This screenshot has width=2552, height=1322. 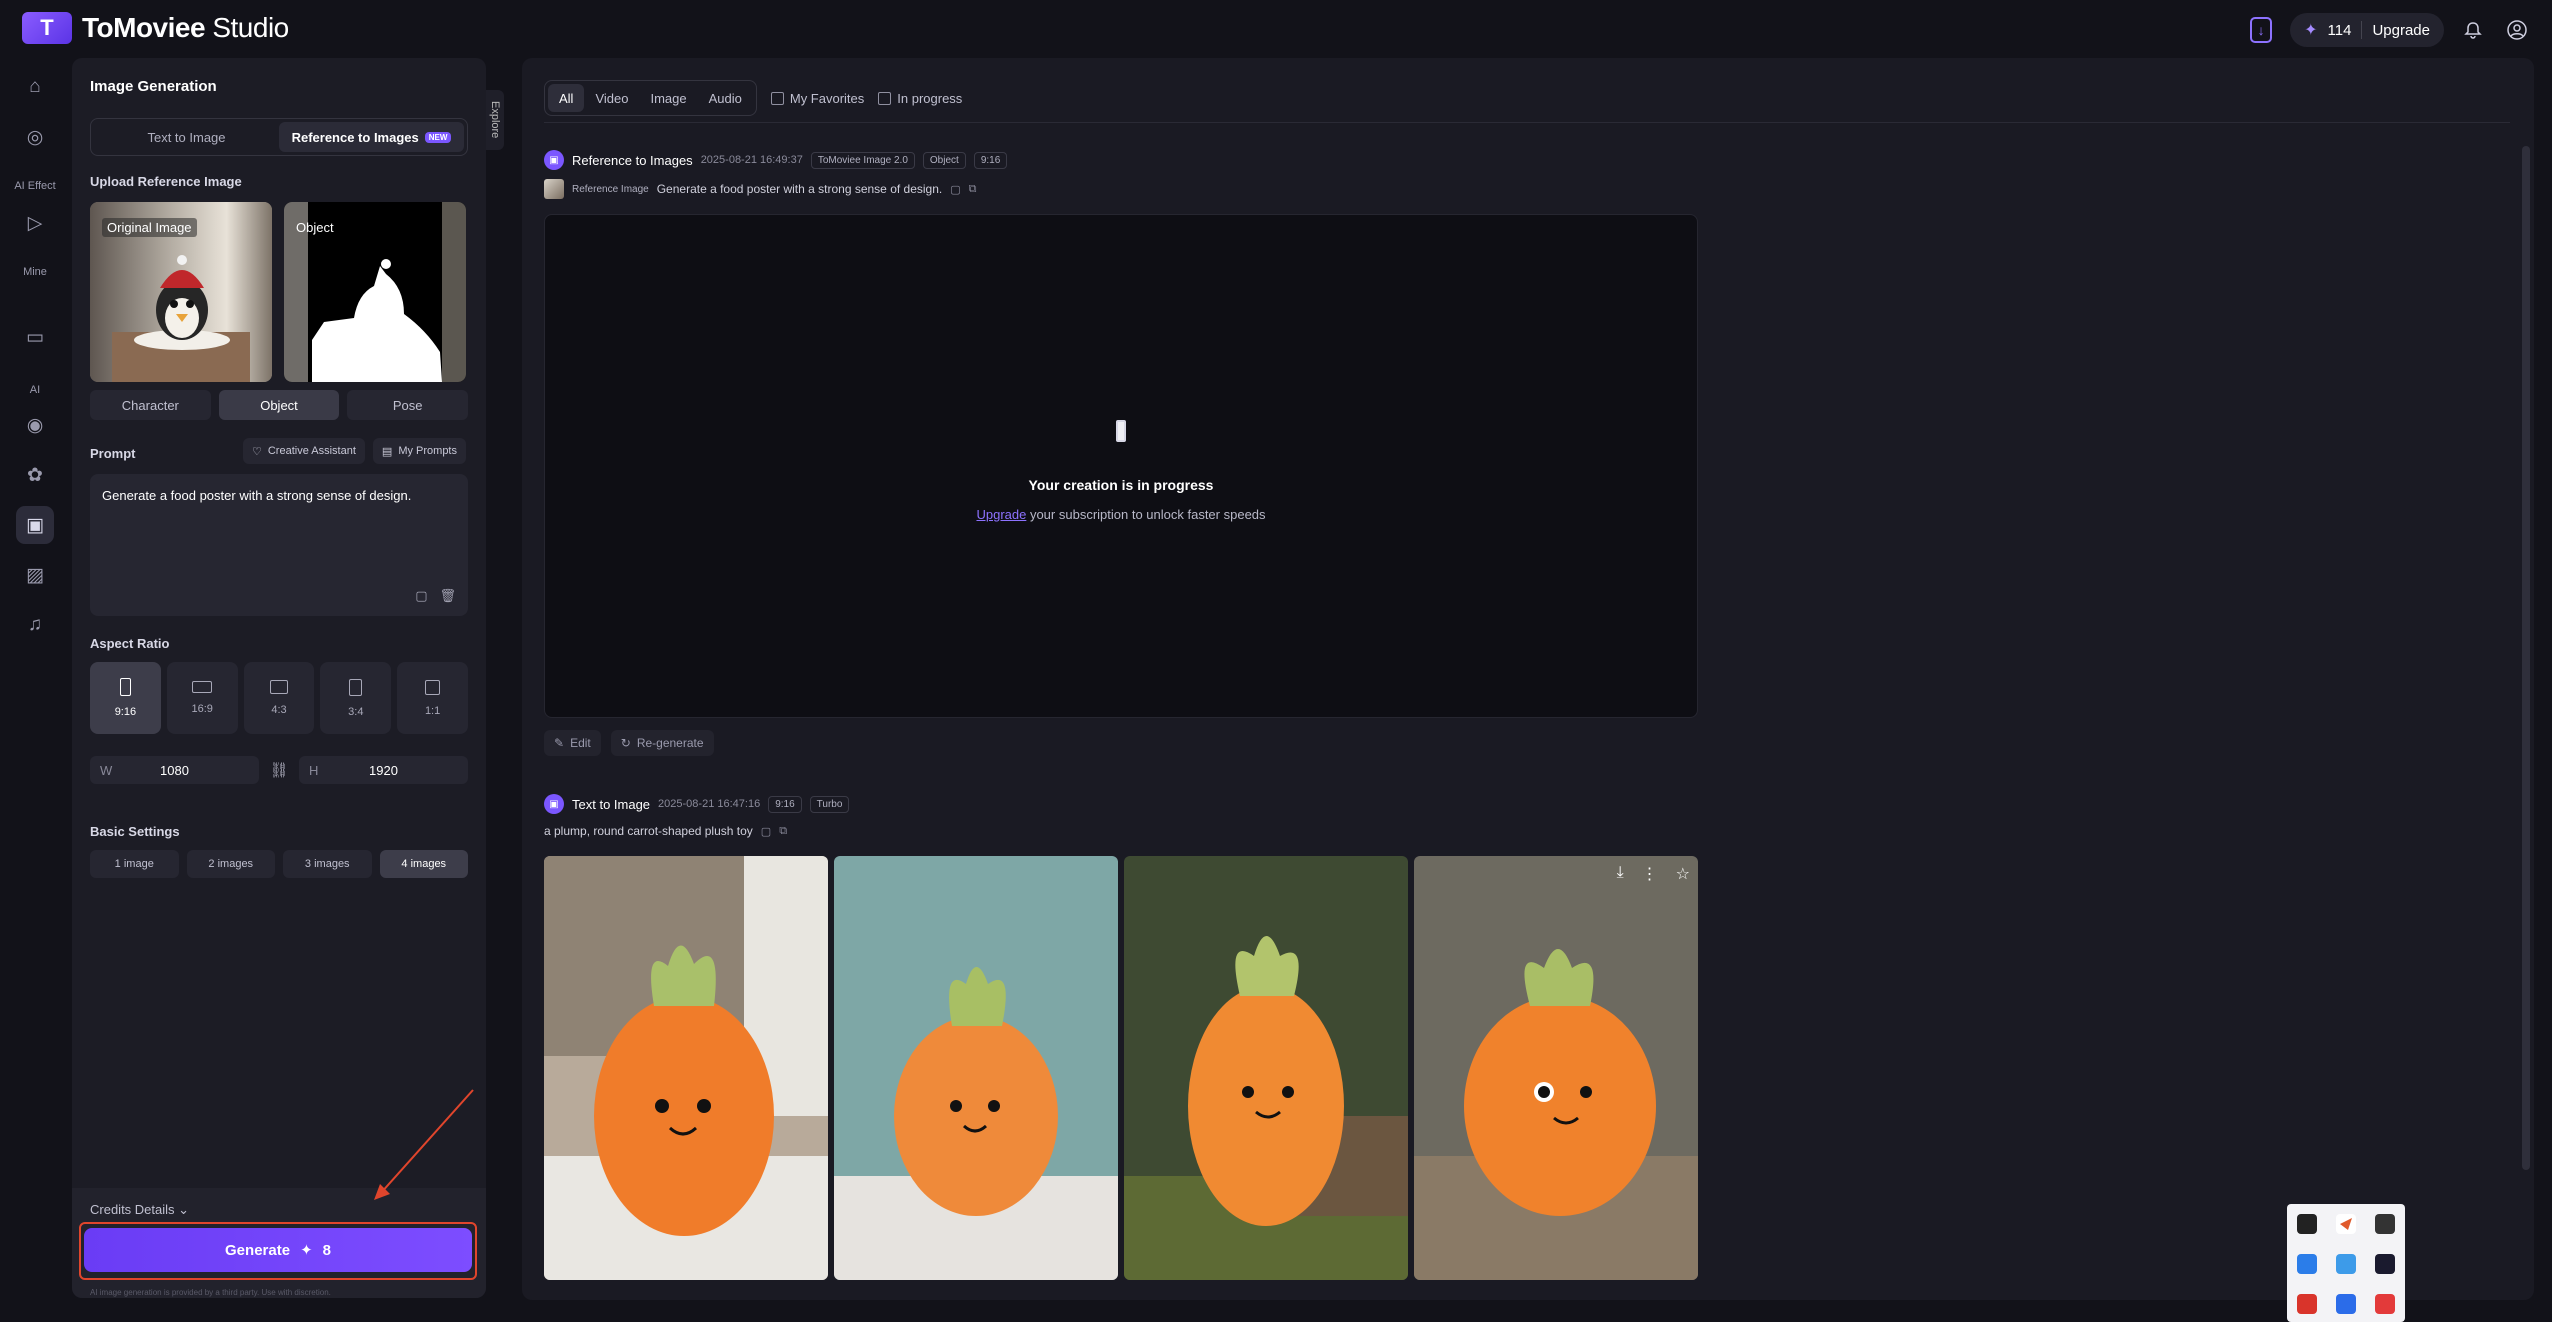 I want to click on image-ref-icon: ▣, so click(x=35, y=525).